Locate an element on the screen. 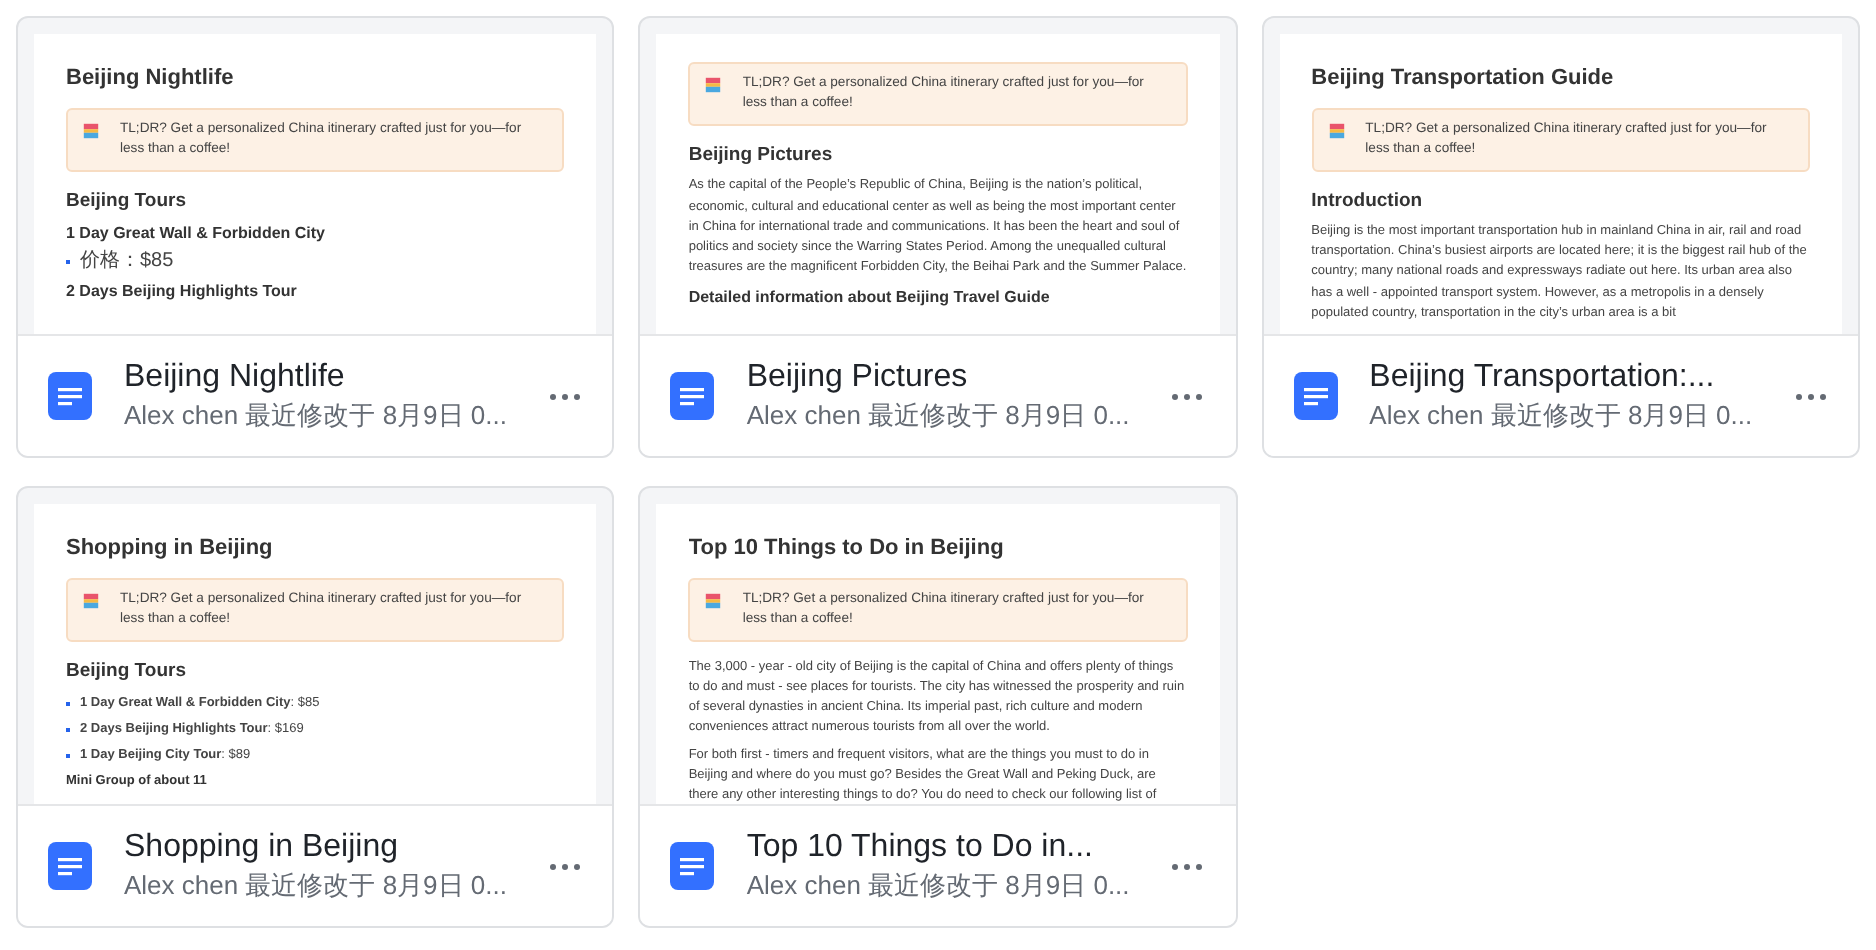 The image size is (1876, 950). document-title: Top 10 Things to Do in Beijing is located at coordinates (847, 549).